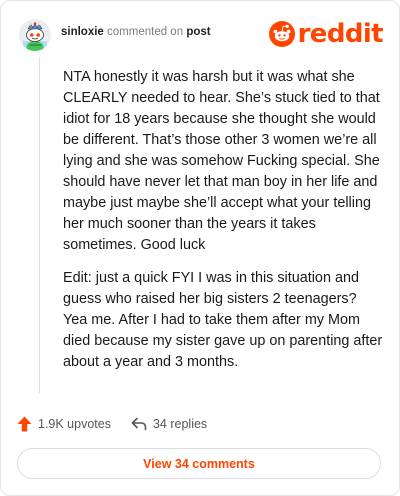 The height and width of the screenshot is (496, 400). I want to click on action-text: commented on, so click(145, 32).